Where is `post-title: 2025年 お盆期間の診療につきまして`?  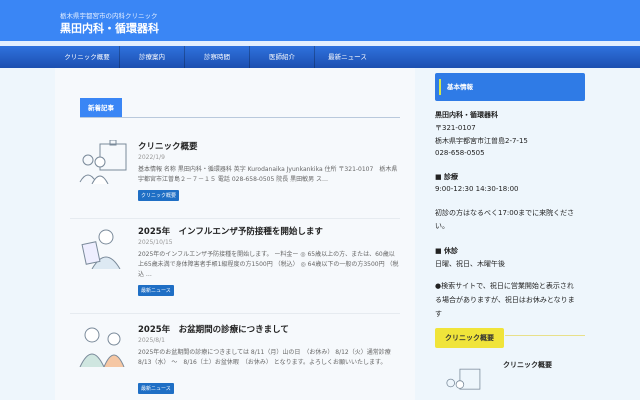 post-title: 2025年 お盆期間の診療につきまして is located at coordinates (213, 329).